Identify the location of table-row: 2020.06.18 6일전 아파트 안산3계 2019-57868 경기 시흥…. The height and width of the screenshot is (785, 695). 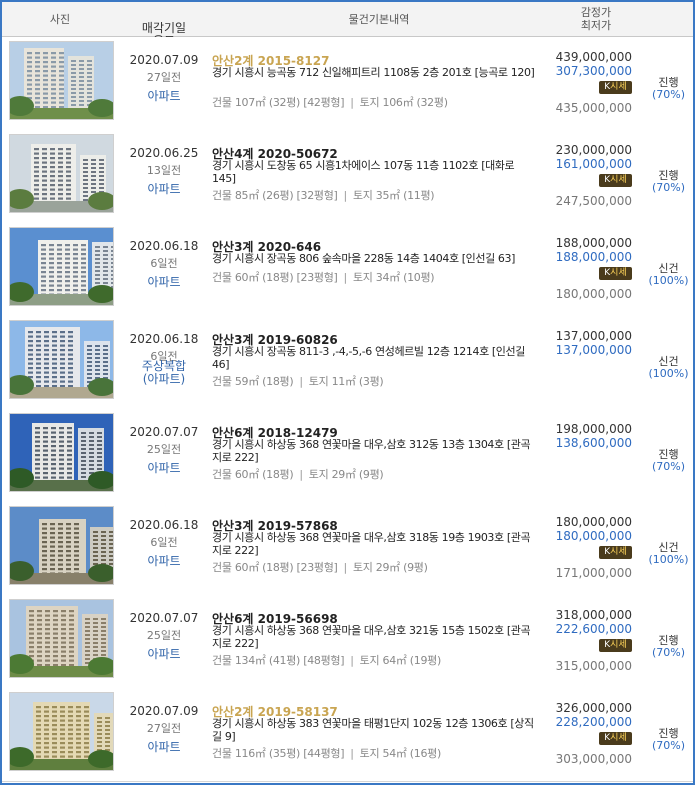
(347, 549).